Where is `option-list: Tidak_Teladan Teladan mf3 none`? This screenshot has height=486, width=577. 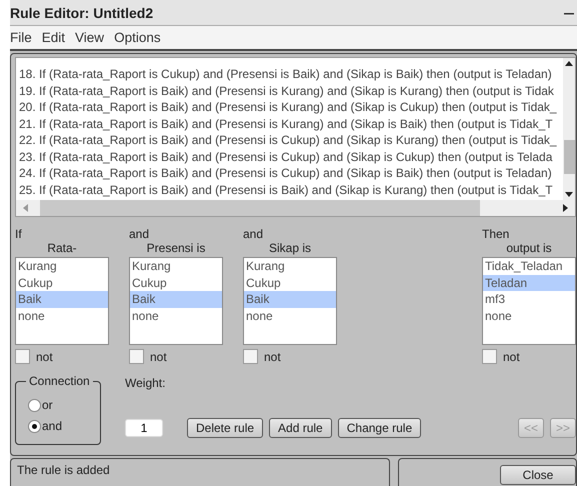
option-list: Tidak_Teladan Teladan mf3 none is located at coordinates (529, 301).